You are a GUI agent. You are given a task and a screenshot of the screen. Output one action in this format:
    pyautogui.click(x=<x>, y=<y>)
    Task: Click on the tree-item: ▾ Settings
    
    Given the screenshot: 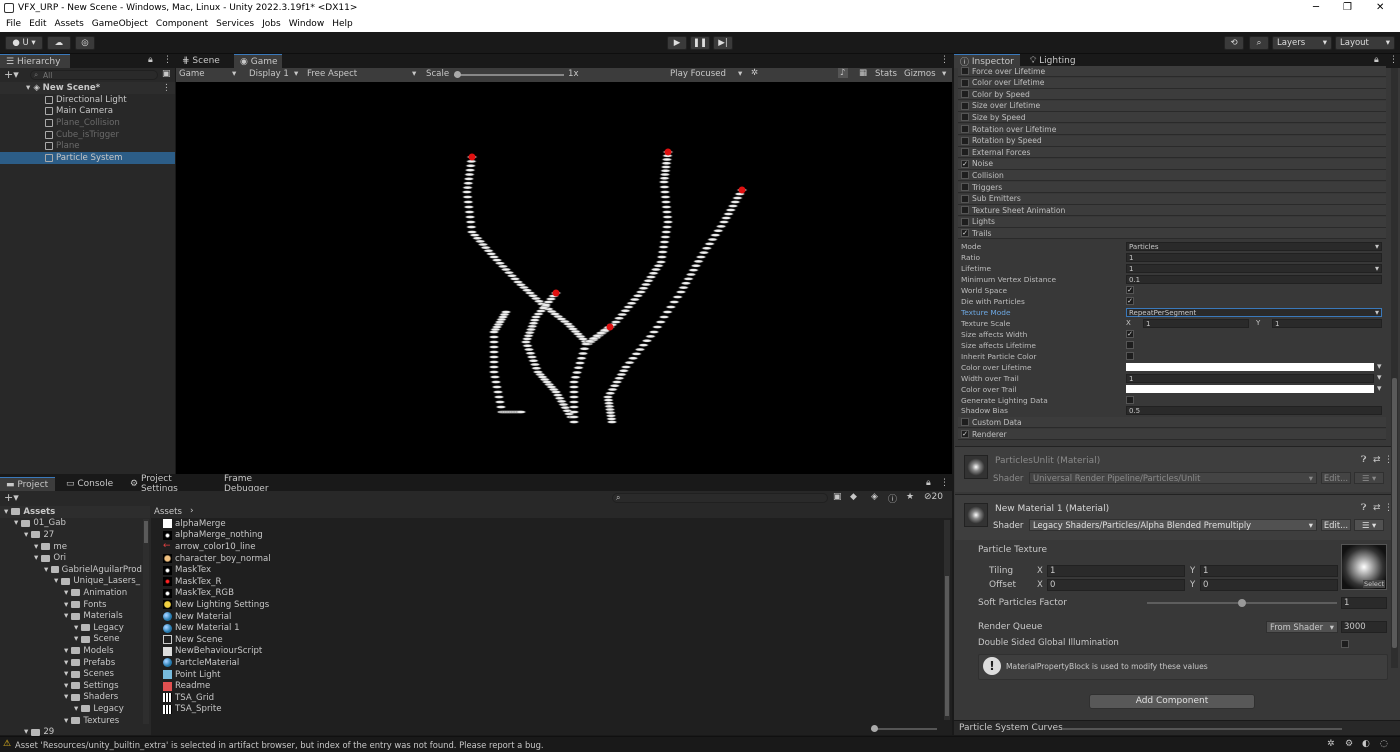 What is the action you would take?
    pyautogui.click(x=71, y=686)
    